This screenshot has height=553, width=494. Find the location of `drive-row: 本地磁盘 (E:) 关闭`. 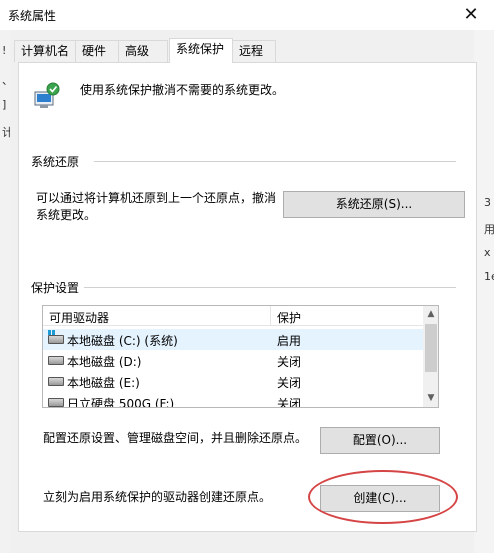

drive-row: 本地磁盘 (E:) 关闭 is located at coordinates (233, 381).